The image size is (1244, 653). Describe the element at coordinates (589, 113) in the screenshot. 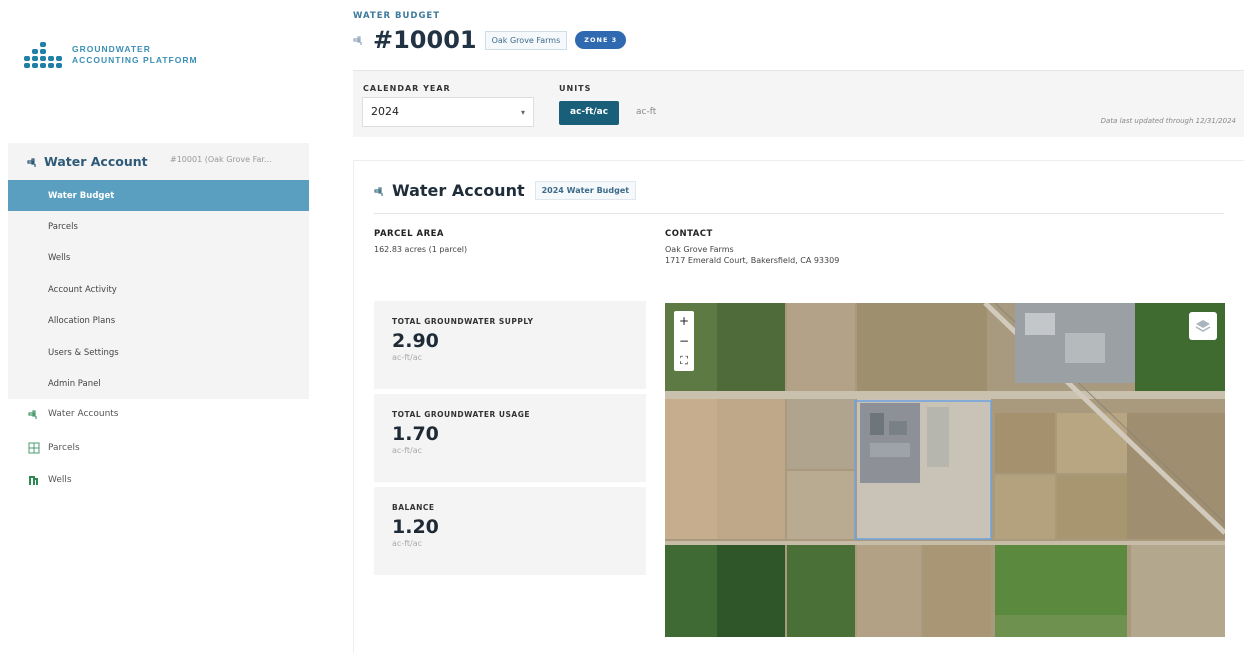

I see `unit-ac-ft-ac-button: ac-ft/ac` at that location.